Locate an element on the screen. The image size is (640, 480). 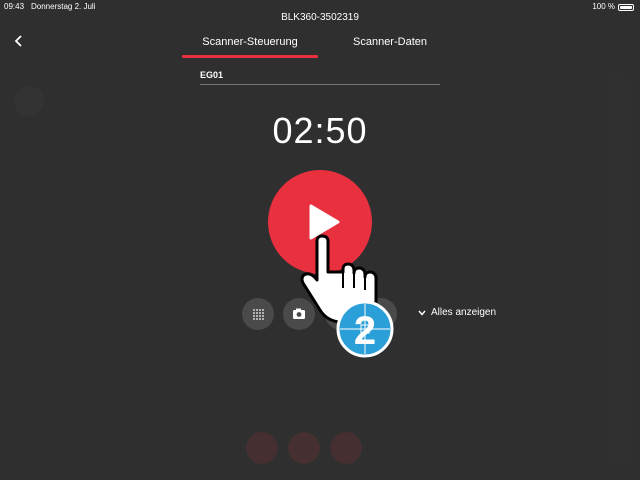
chevron-down-icon is located at coordinates (422, 313).